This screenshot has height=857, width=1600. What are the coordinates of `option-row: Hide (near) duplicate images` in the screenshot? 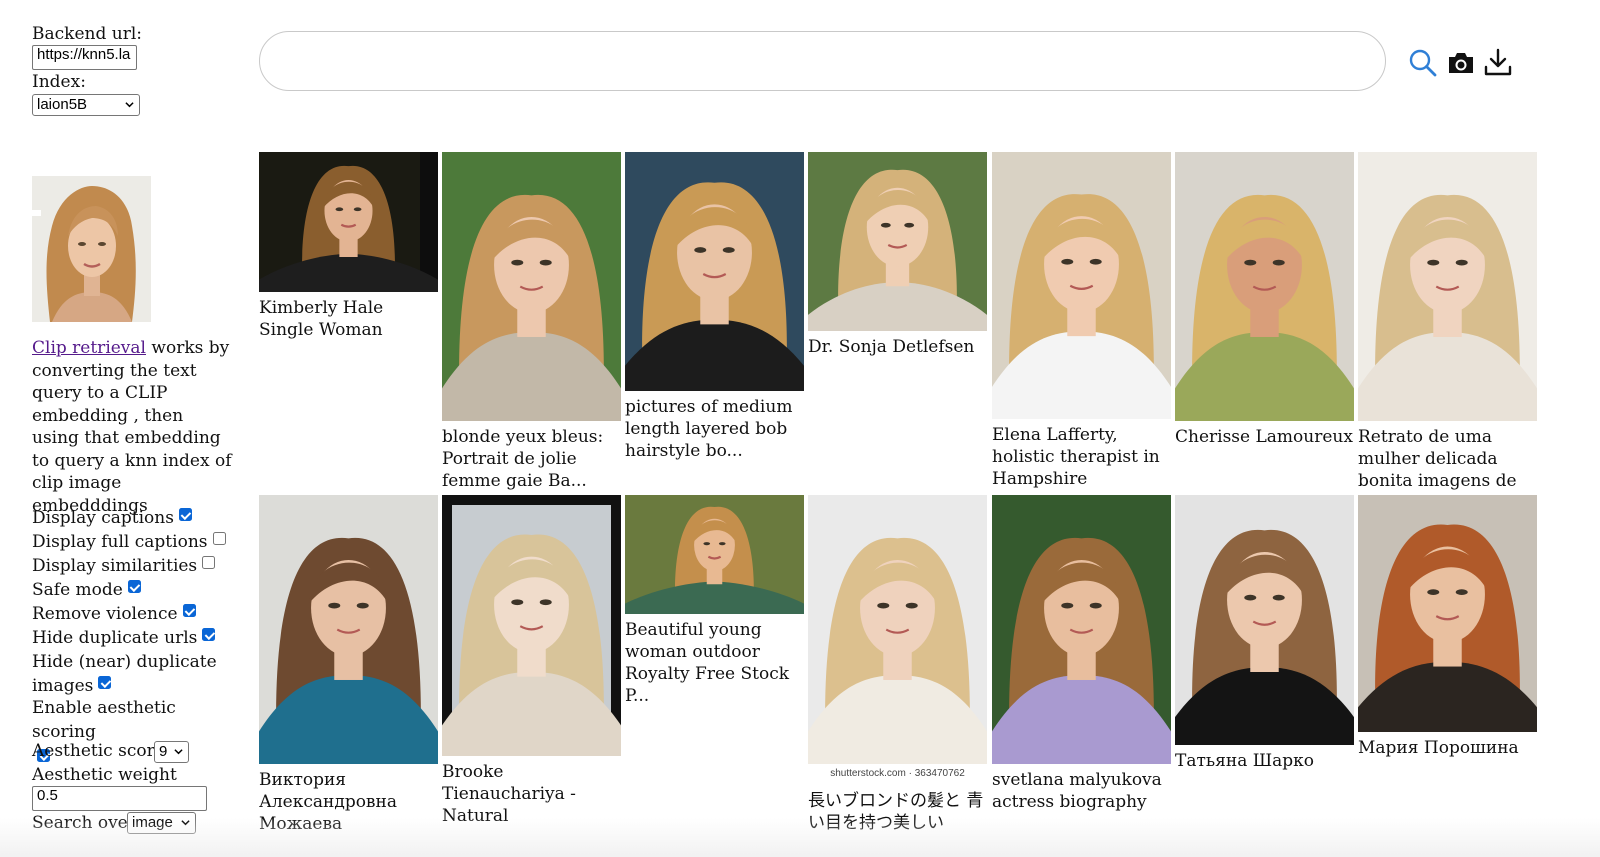 It's located at (127, 674).